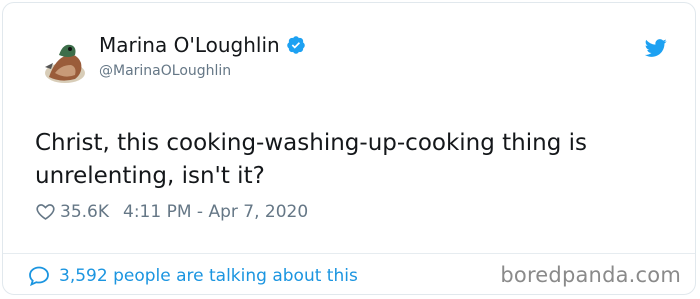 This screenshot has height=299, width=700. Describe the element at coordinates (215, 212) in the screenshot. I see `tweet-timestamp: 4:11 PM - Apr 7, 2020` at that location.